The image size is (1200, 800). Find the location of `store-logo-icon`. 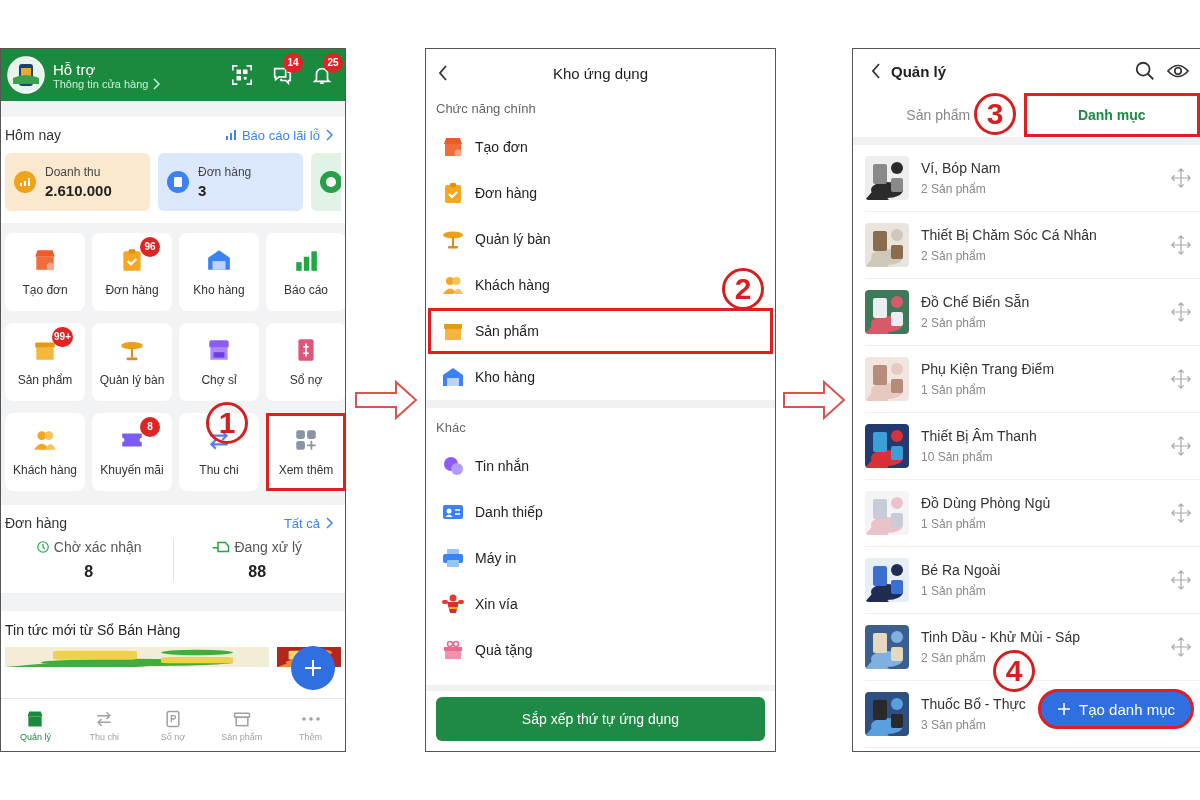

store-logo-icon is located at coordinates (26, 75).